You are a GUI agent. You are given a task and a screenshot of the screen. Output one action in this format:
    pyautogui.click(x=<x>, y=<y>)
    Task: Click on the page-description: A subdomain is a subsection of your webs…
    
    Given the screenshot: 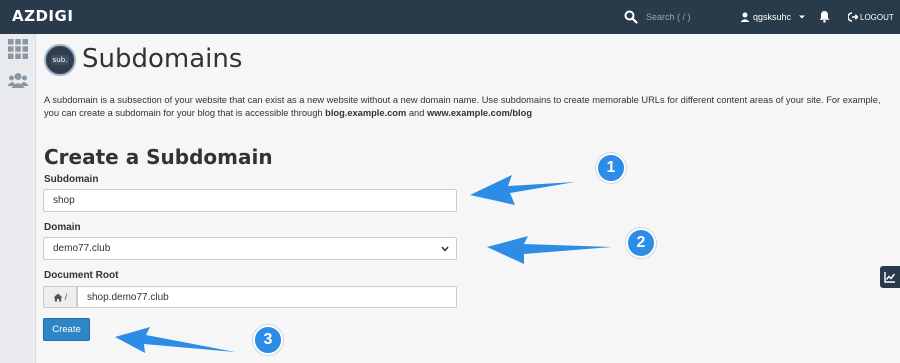 What is the action you would take?
    pyautogui.click(x=469, y=107)
    